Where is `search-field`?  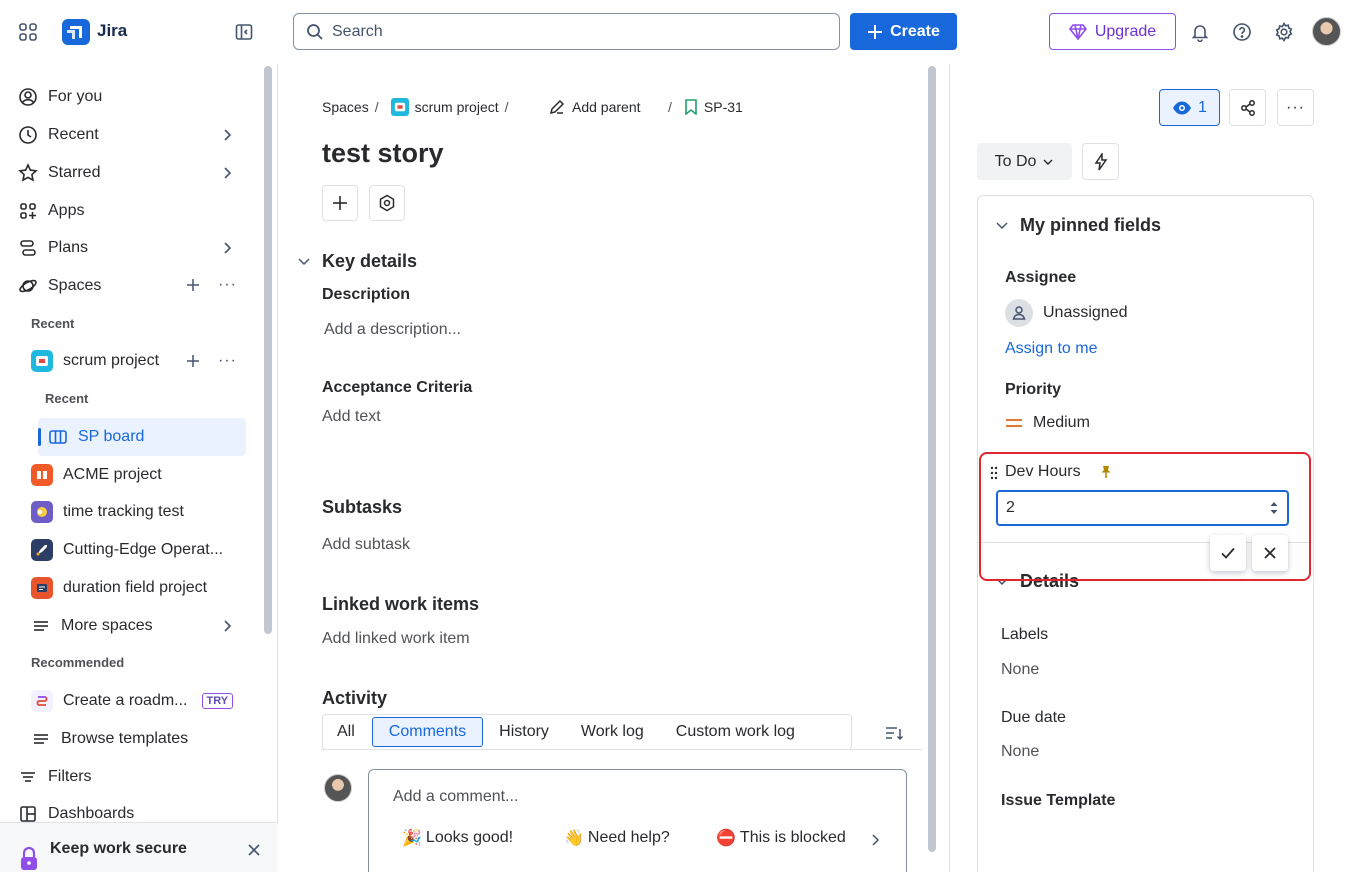 search-field is located at coordinates (566, 31).